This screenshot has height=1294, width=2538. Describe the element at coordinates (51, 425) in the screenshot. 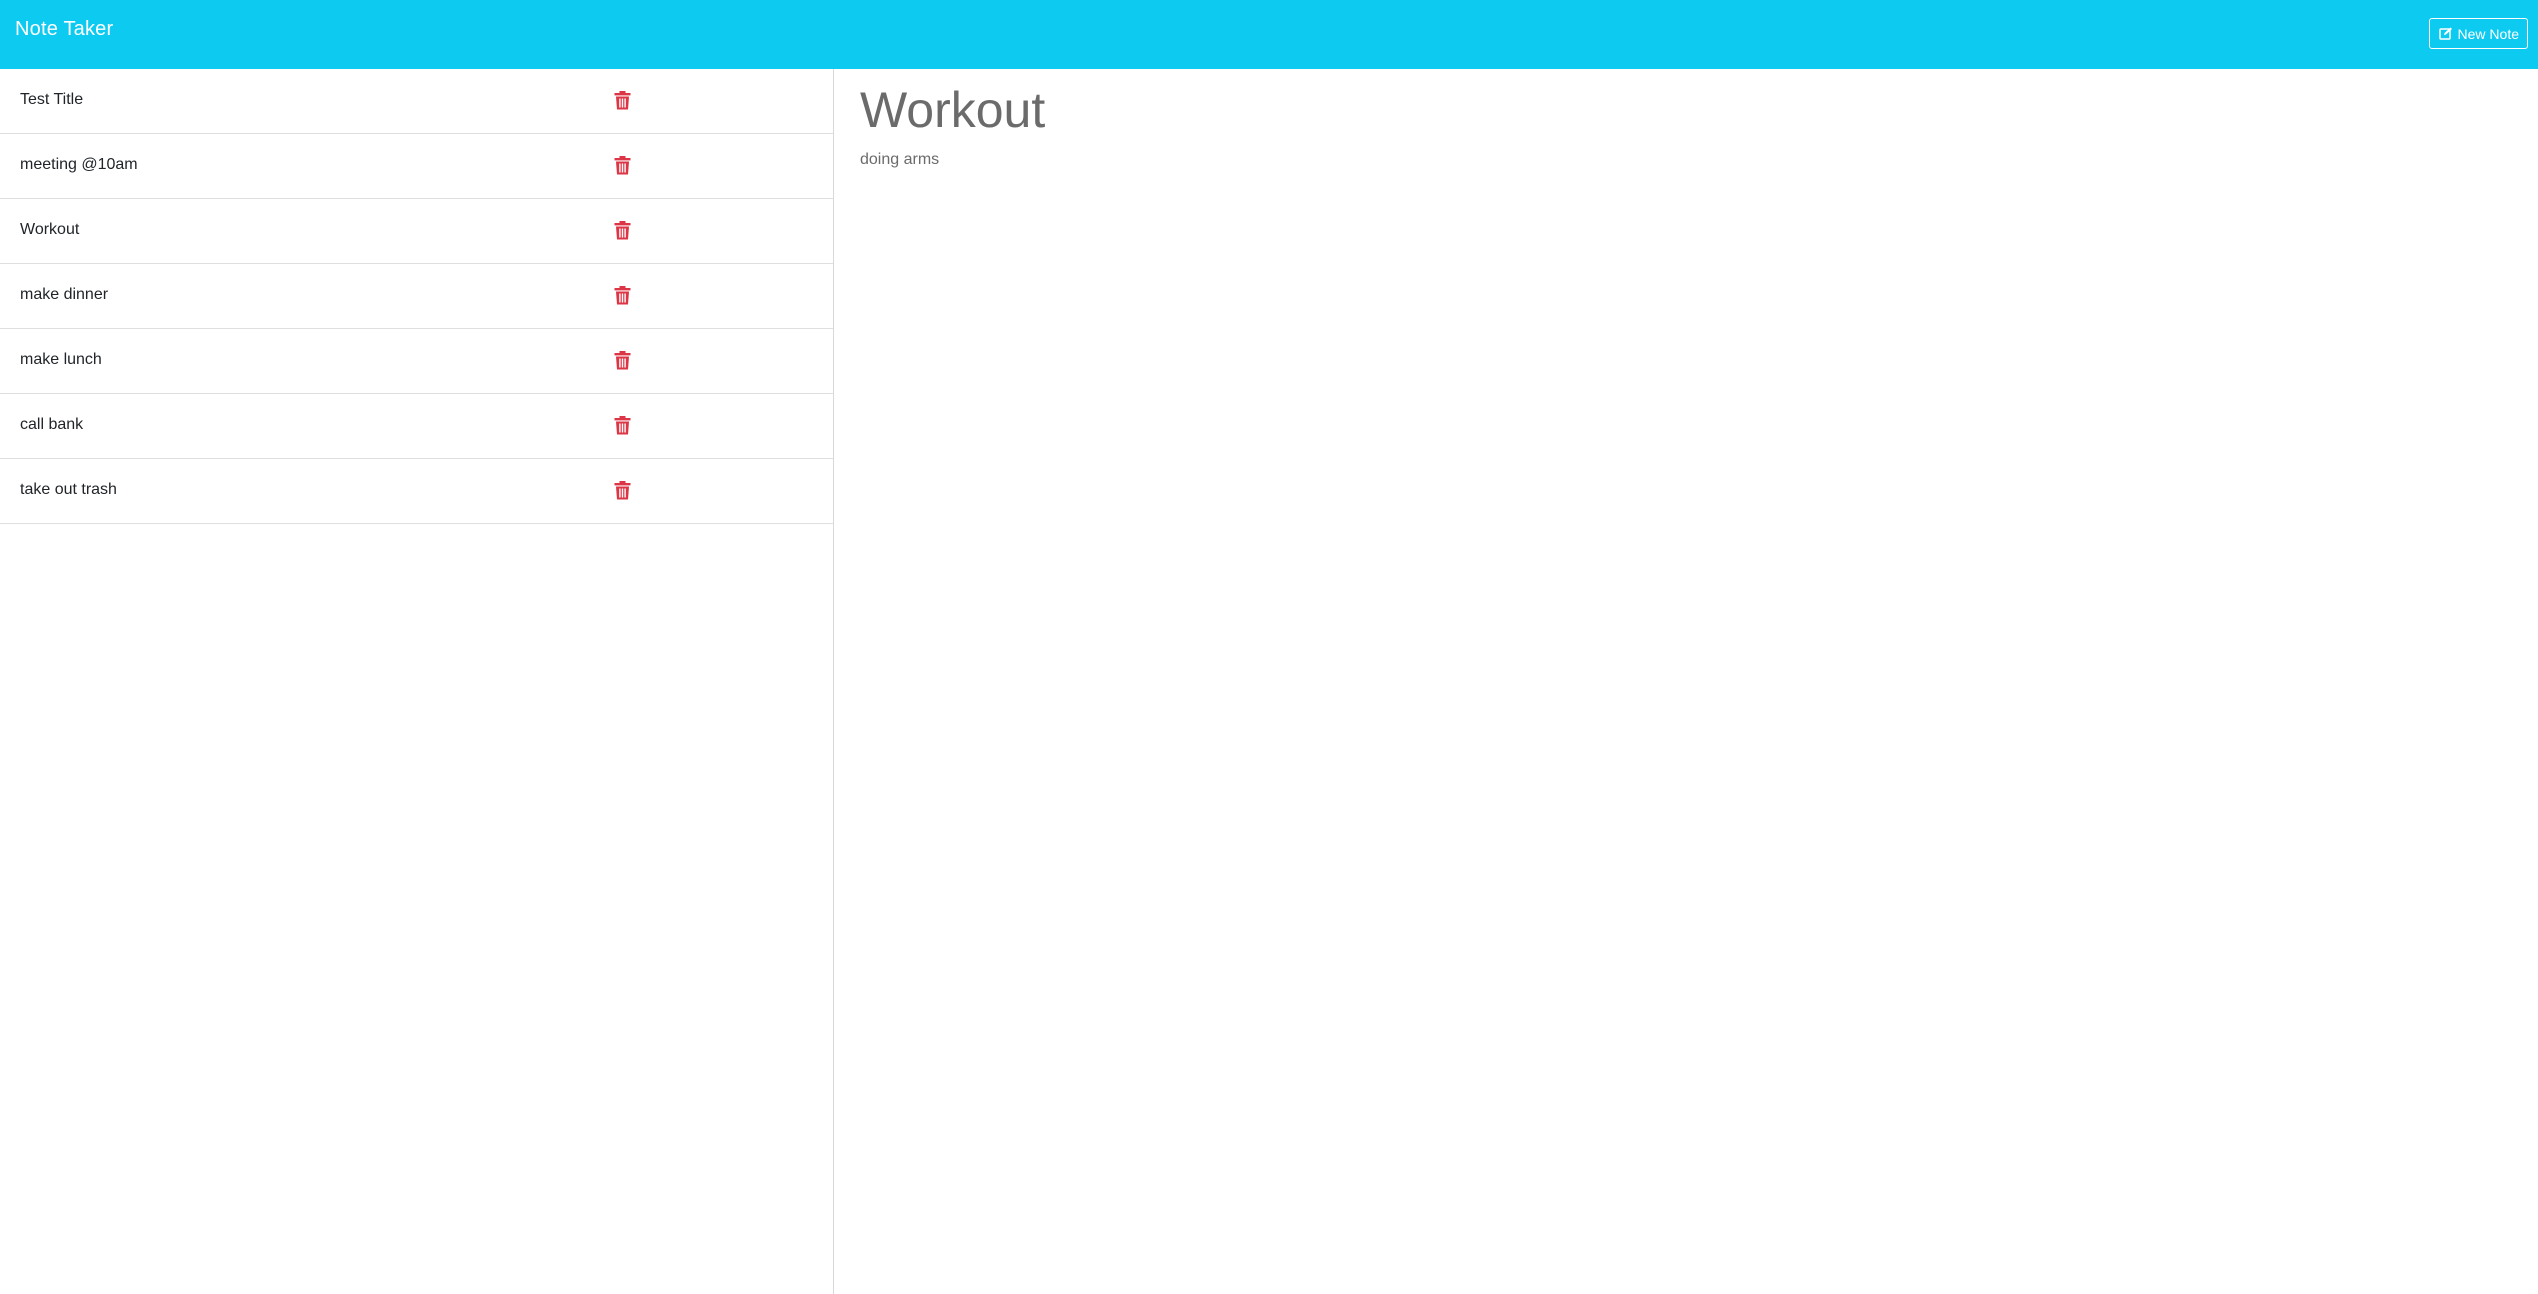

I see `note-list-item-title: call bank` at that location.